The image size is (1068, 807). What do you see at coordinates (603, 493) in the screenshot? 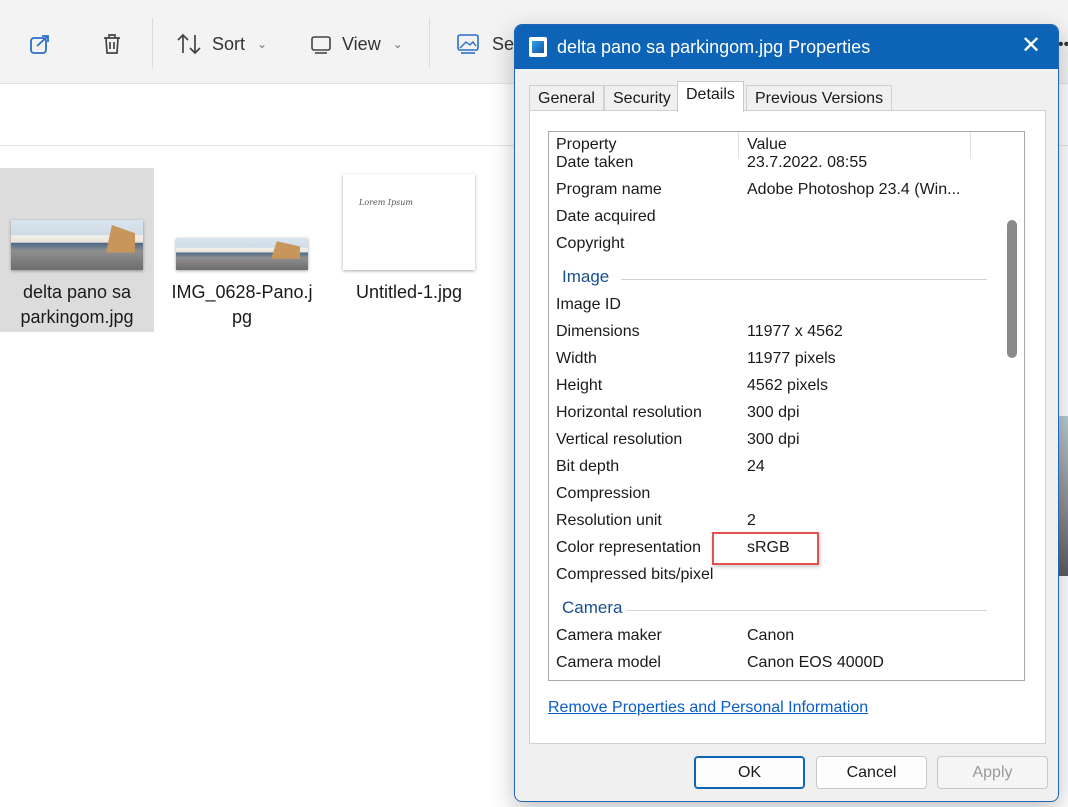
I see `property-name: Compression` at bounding box center [603, 493].